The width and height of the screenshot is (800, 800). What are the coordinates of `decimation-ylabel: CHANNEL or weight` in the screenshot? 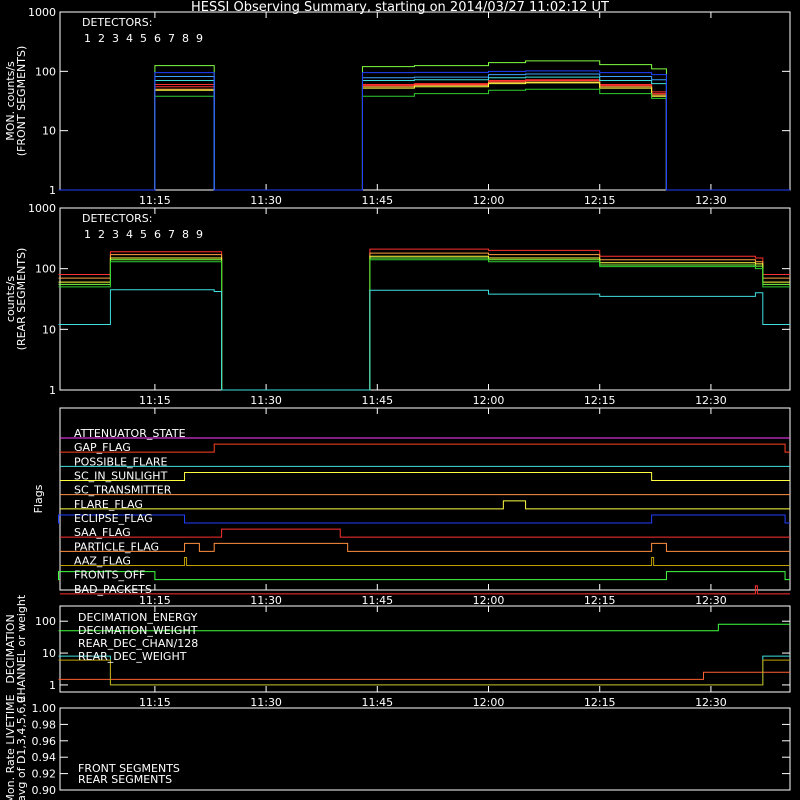 It's located at (21, 648).